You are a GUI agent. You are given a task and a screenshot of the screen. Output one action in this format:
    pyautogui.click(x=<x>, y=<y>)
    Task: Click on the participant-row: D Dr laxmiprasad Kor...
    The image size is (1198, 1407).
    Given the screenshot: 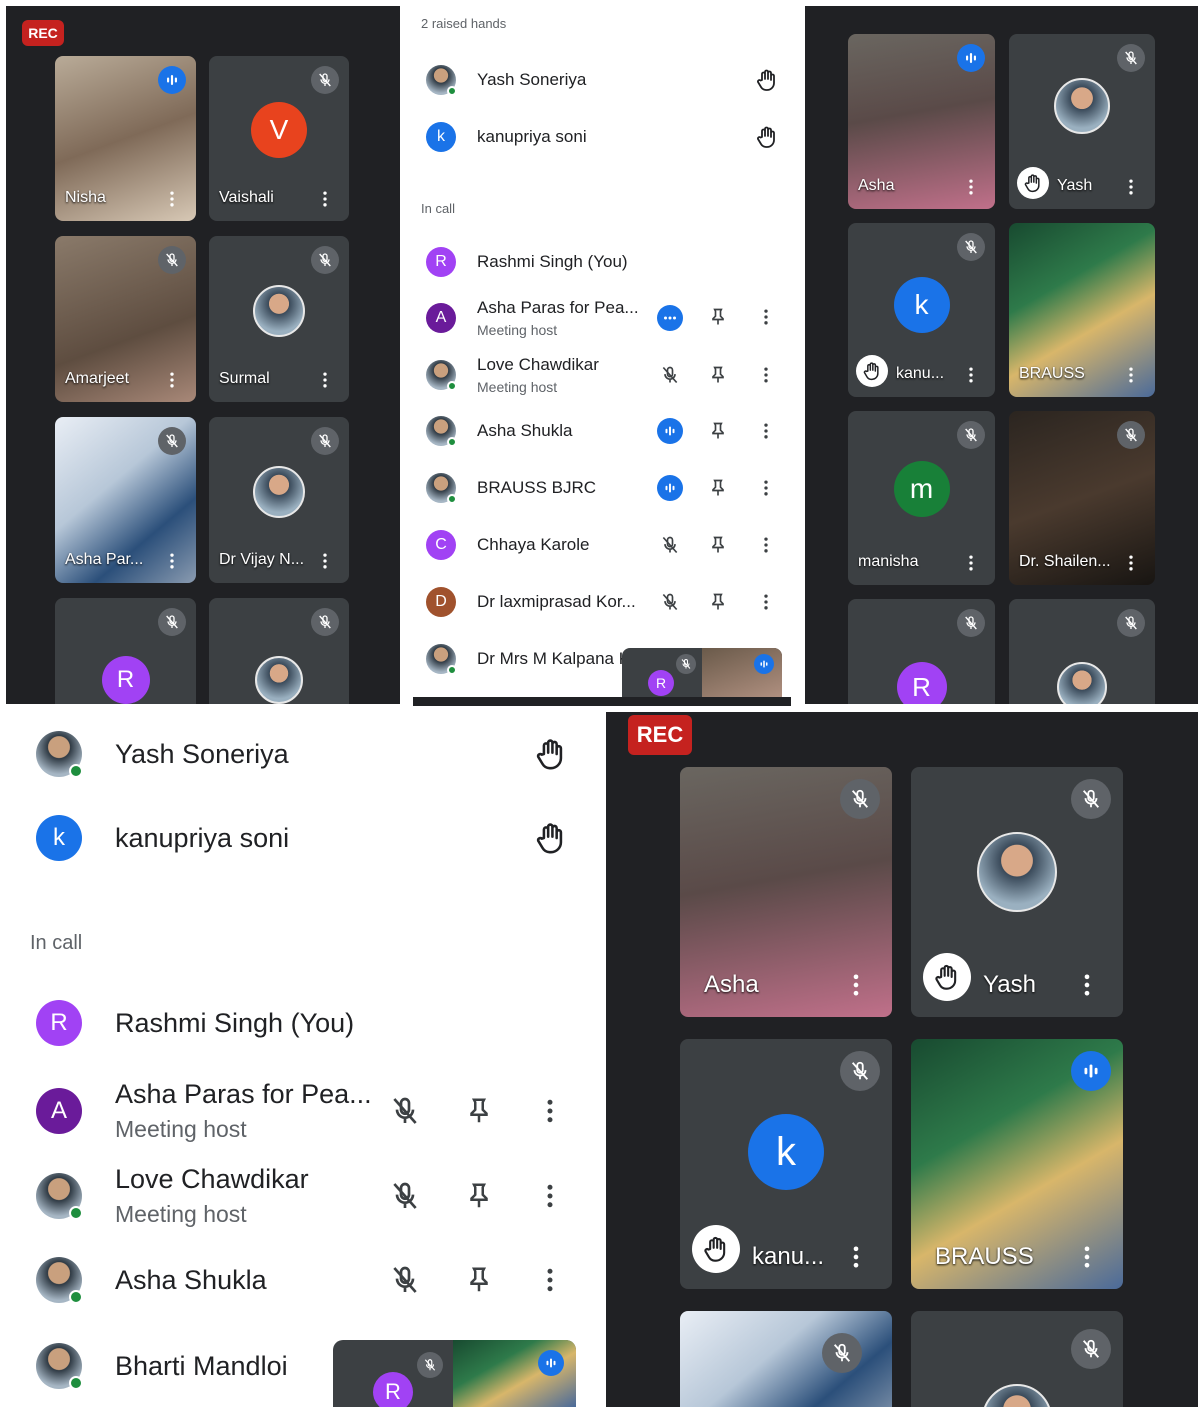 What is the action you would take?
    pyautogui.click(x=602, y=602)
    